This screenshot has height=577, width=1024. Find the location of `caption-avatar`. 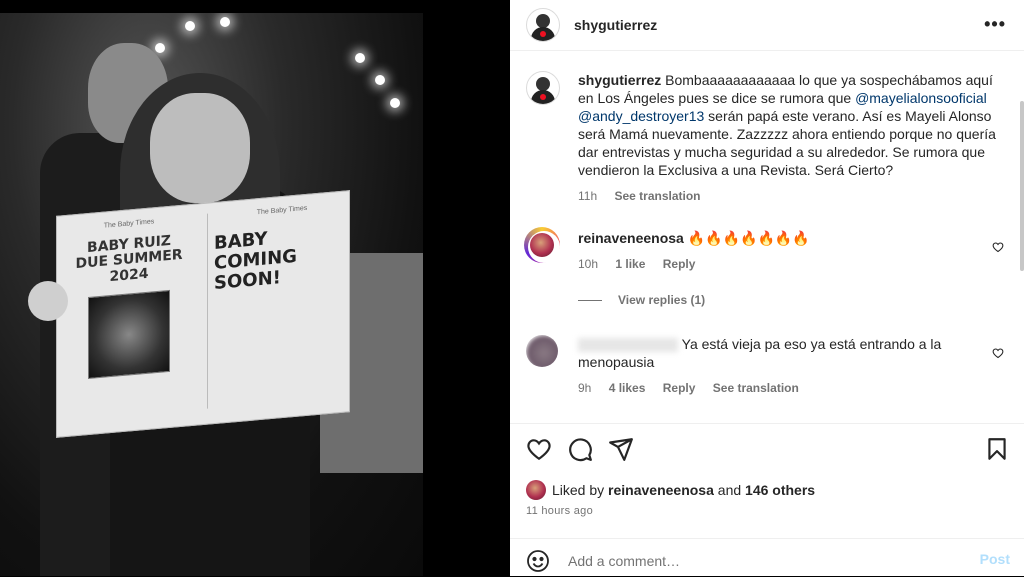

caption-avatar is located at coordinates (543, 88).